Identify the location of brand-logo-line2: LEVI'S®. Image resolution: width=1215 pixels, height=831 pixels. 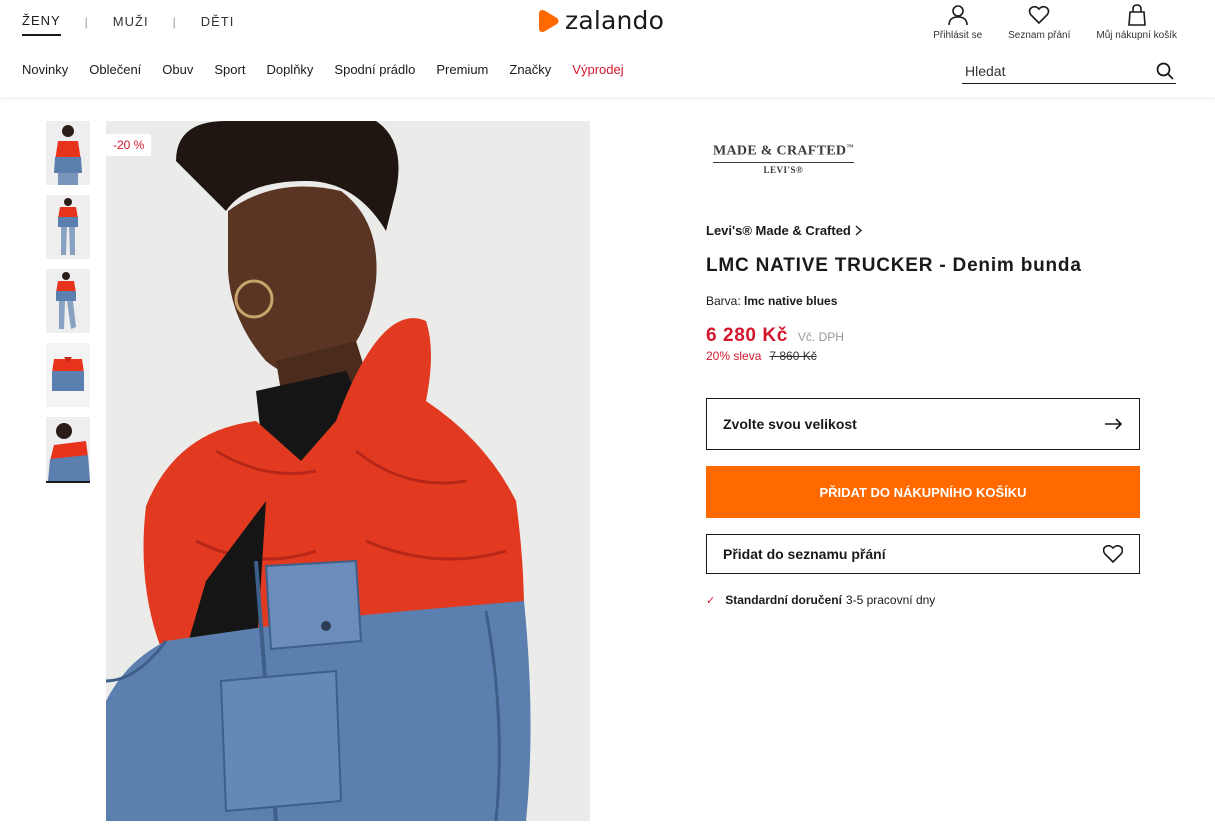
(783, 169).